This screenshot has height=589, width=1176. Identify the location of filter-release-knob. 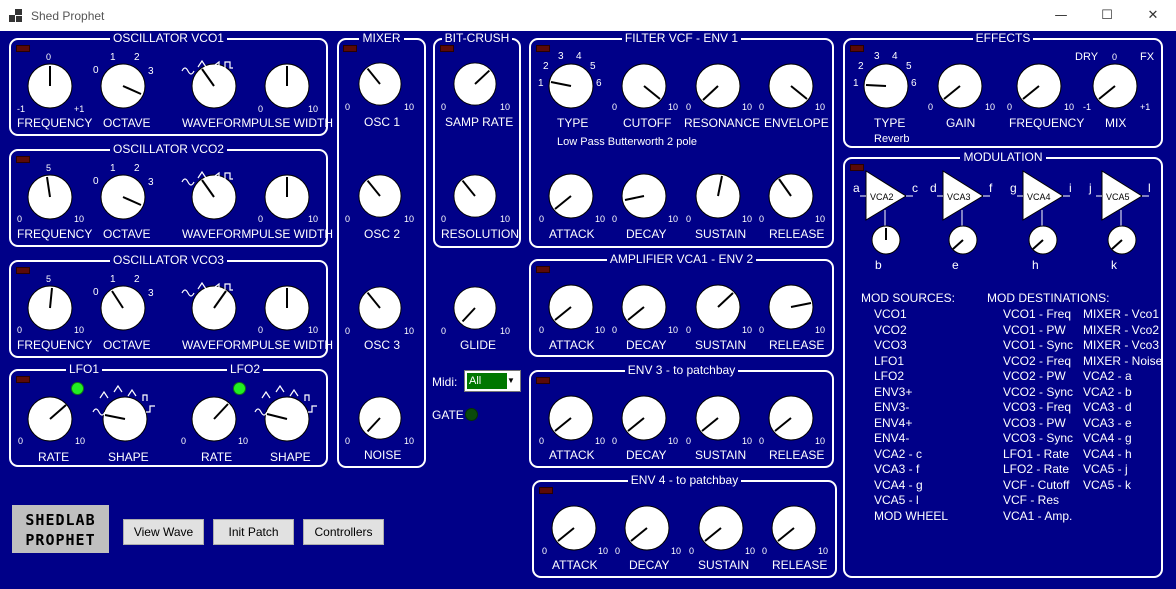
(791, 196).